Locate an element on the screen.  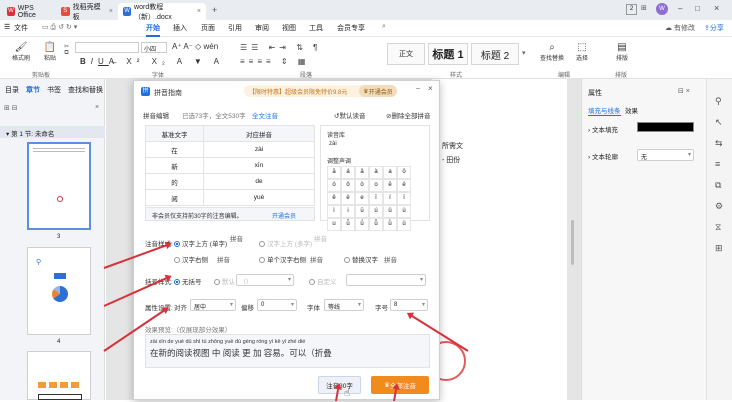
tone-cell: ū is located at coordinates (362, 211).